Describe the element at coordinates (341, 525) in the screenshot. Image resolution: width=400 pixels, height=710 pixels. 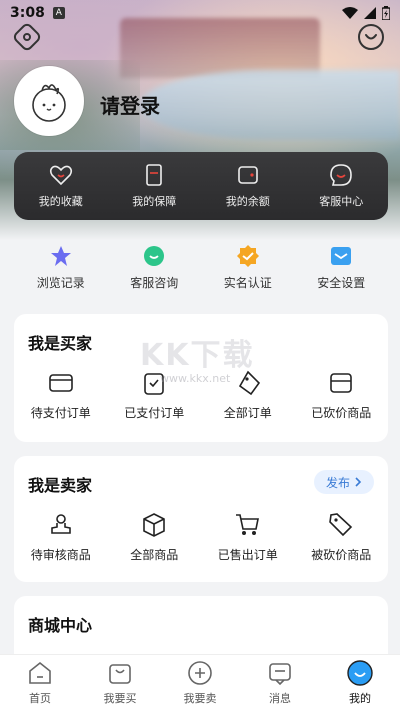
I see `price-tag-icon` at that location.